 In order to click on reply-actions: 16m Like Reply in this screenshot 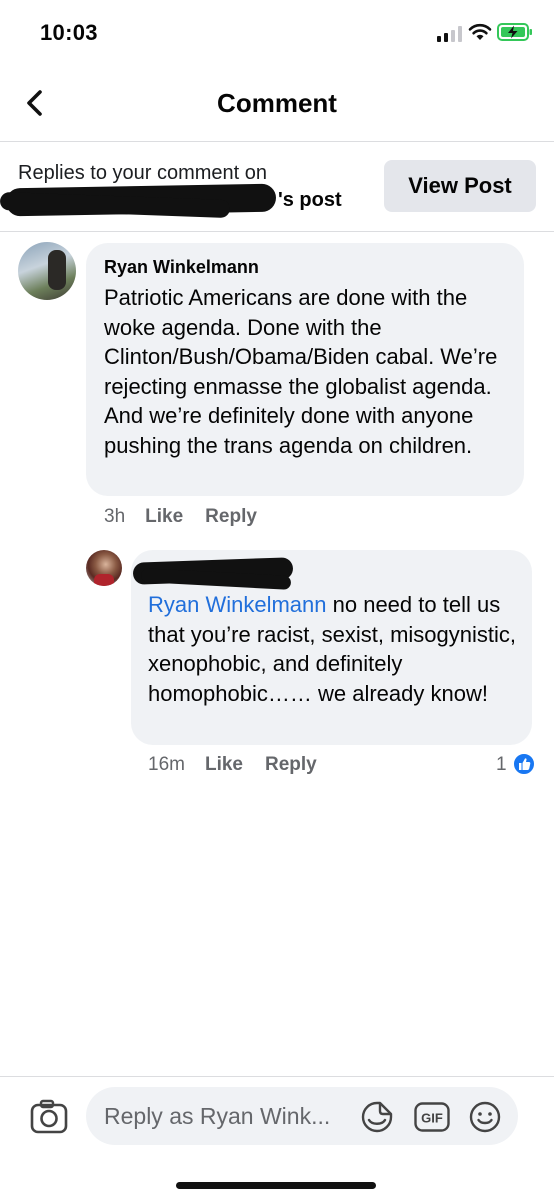, I will do `click(243, 765)`.